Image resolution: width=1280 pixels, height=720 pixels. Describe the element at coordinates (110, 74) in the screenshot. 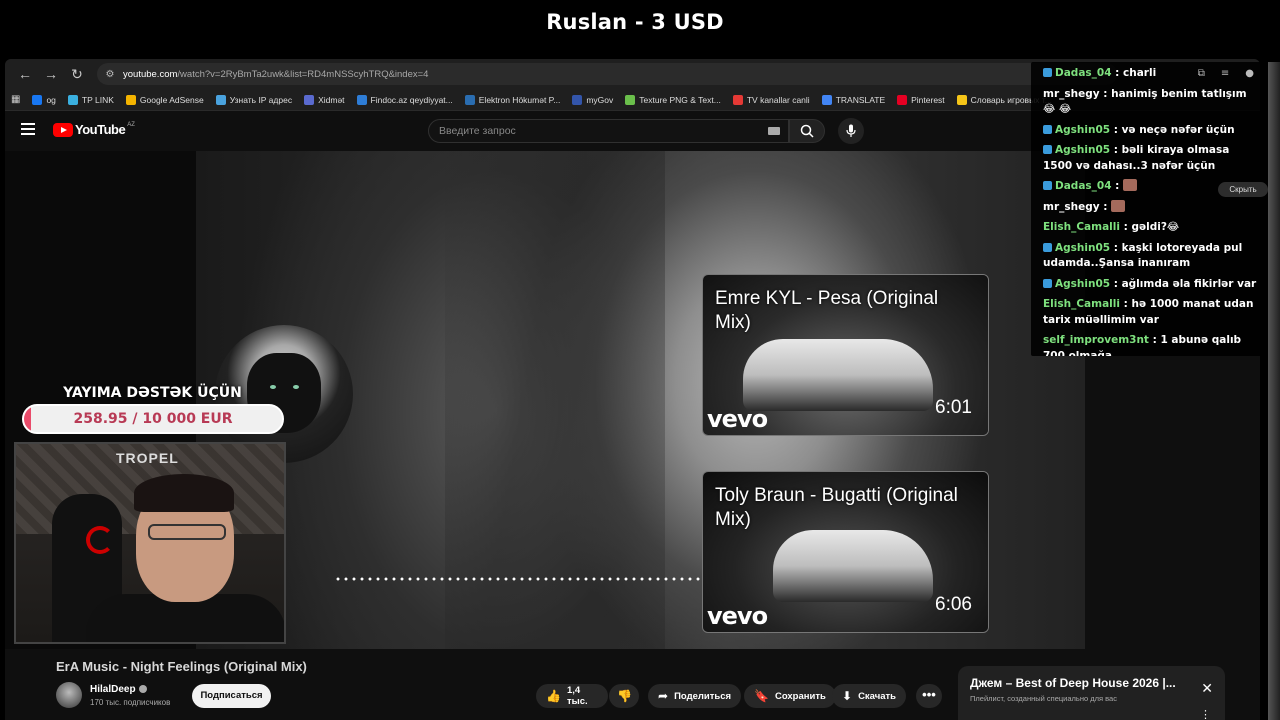

I see `site-info-icon: ⚙` at that location.